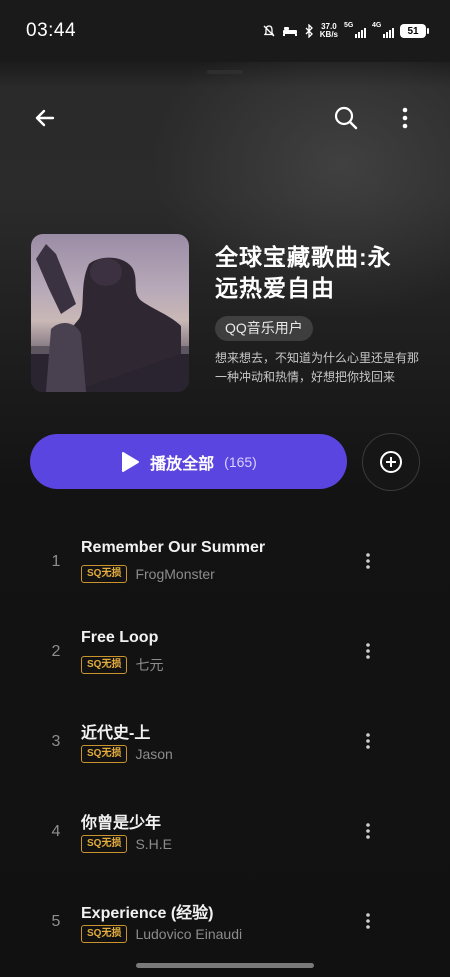  I want to click on search-icon, so click(346, 118).